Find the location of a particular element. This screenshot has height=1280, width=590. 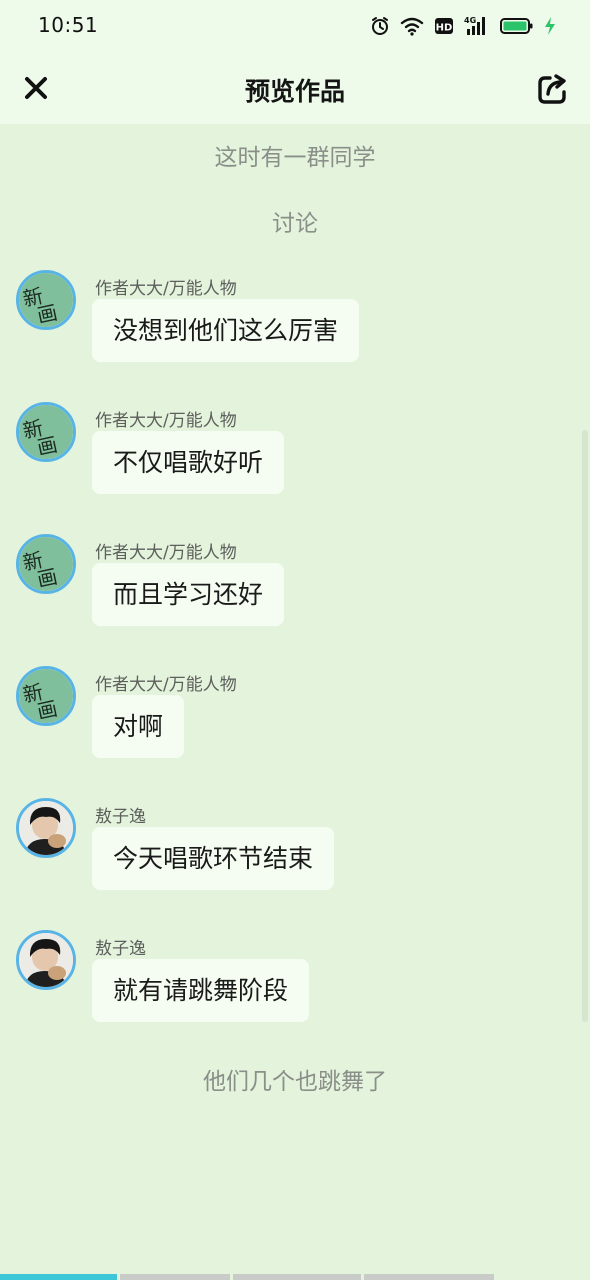

wifi-icon is located at coordinates (412, 26).